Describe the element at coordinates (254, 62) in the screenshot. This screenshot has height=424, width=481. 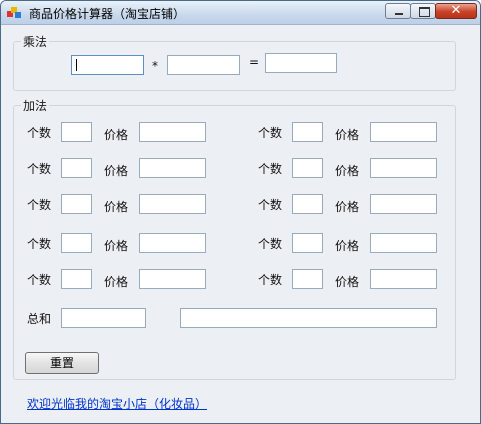
I see `equals-sign: =` at that location.